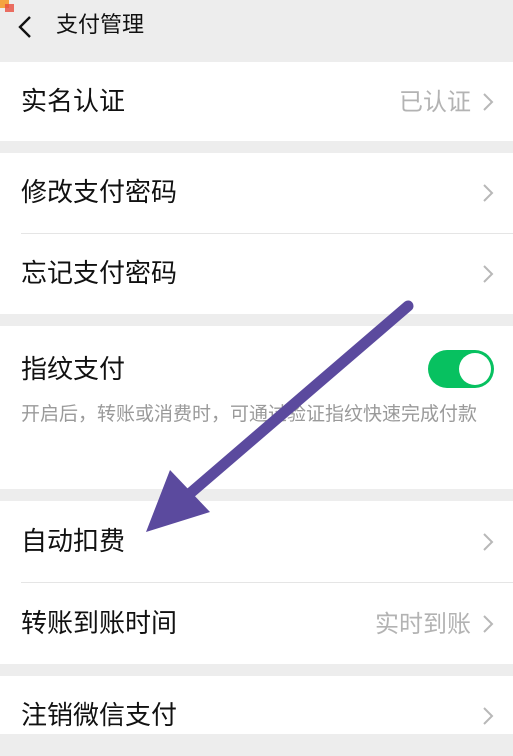 The height and width of the screenshot is (756, 513). Describe the element at coordinates (256, 705) in the screenshot. I see `card-close-pay: 注销微信支付` at that location.